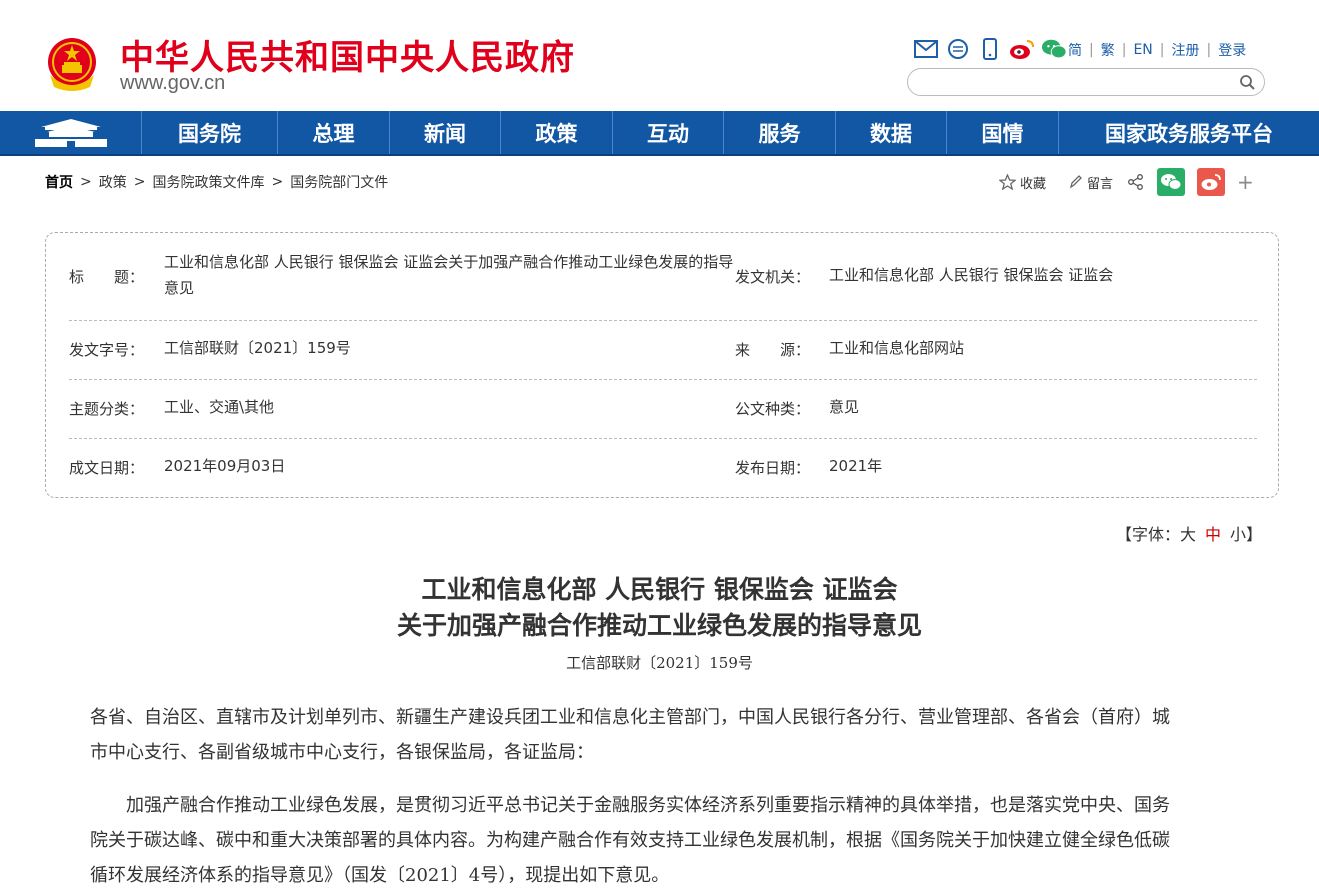  I want to click on register-link: 注册, so click(1185, 50).